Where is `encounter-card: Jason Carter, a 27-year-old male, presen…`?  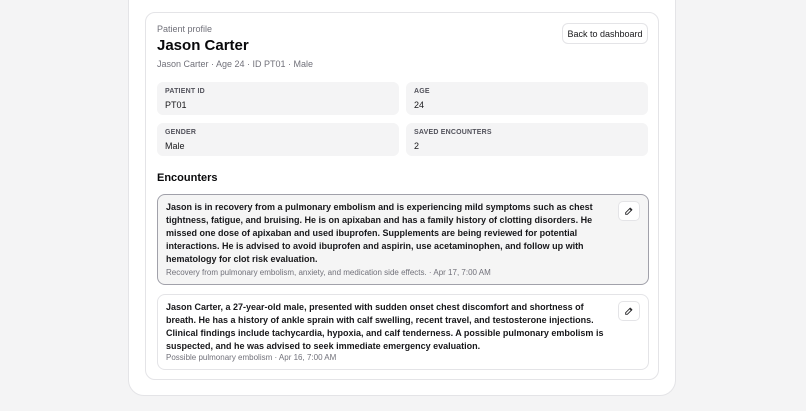
encounter-card: Jason Carter, a 27-year-old male, presen… is located at coordinates (403, 332).